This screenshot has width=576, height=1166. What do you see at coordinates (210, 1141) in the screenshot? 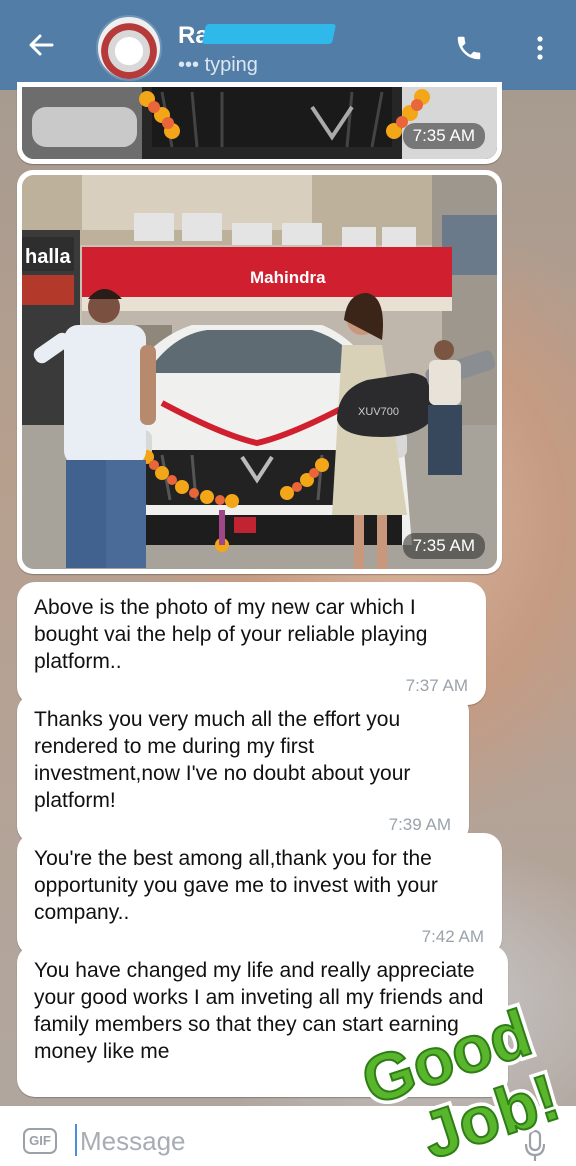
I see `message-input` at bounding box center [210, 1141].